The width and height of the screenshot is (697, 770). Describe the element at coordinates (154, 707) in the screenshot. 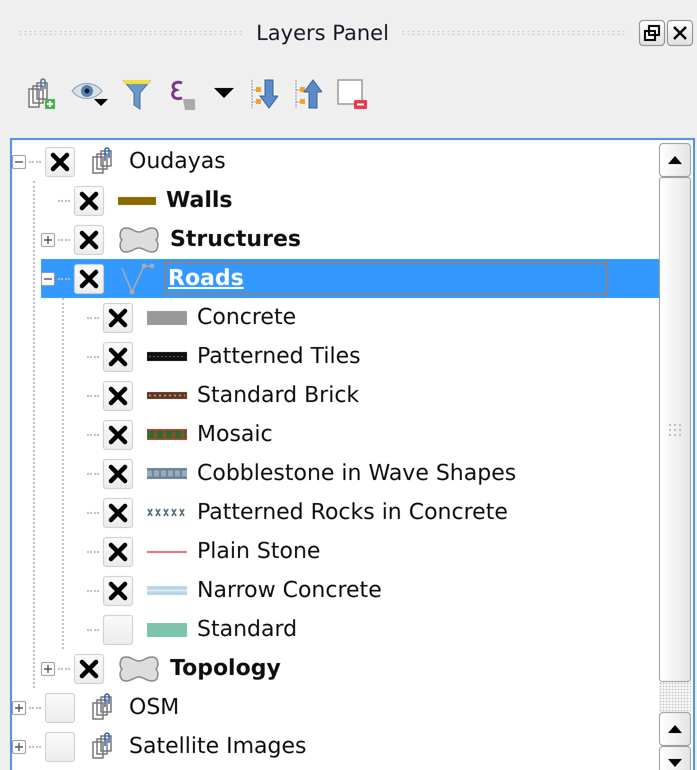

I see `layer-name: OSM` at that location.